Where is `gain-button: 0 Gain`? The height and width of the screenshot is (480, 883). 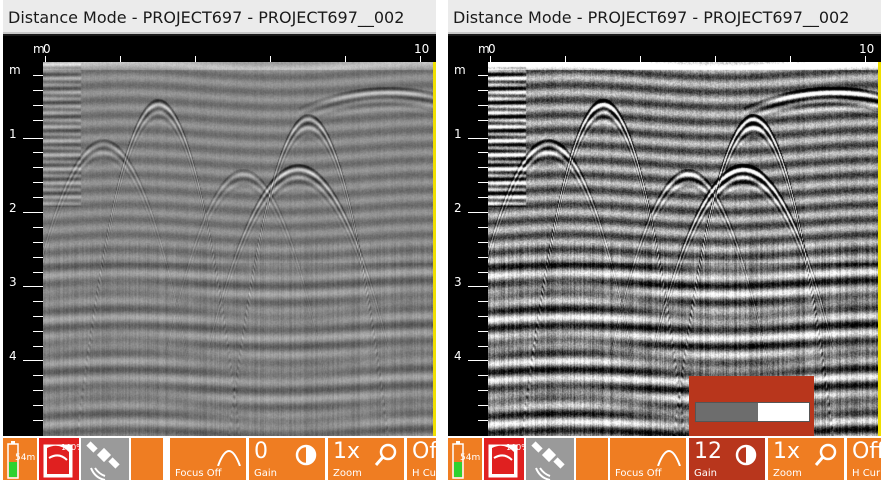
gain-button: 0 Gain is located at coordinates (287, 459).